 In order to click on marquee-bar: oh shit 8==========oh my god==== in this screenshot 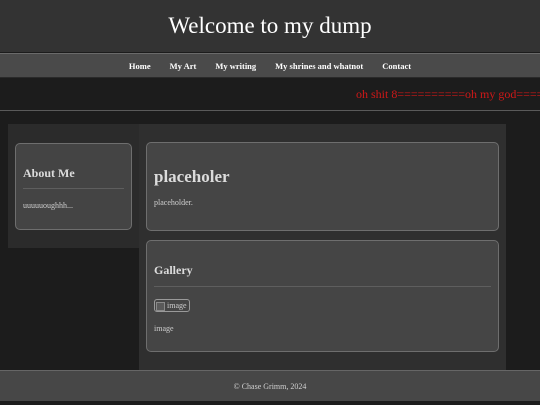, I will do `click(270, 95)`.